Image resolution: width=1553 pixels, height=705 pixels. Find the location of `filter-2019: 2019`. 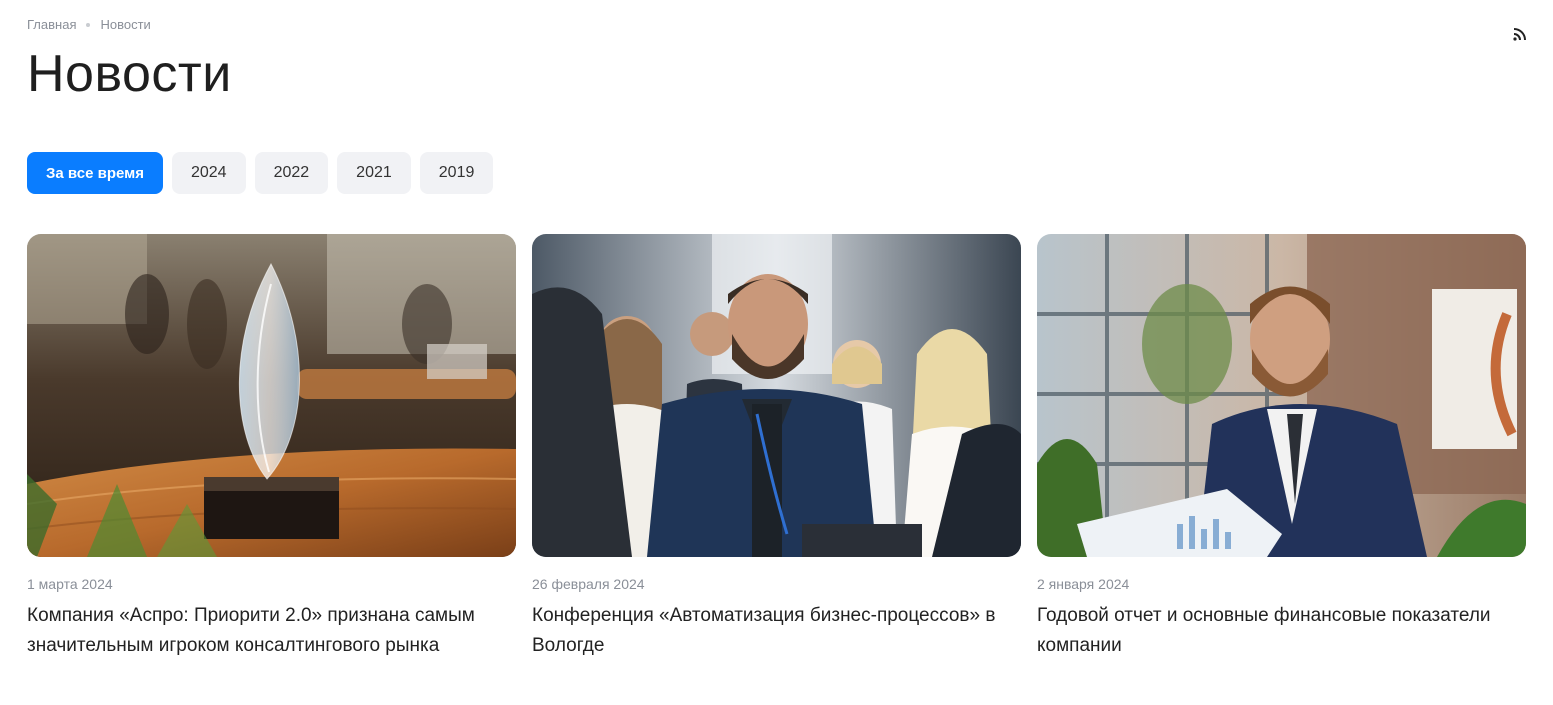

filter-2019: 2019 is located at coordinates (456, 173).